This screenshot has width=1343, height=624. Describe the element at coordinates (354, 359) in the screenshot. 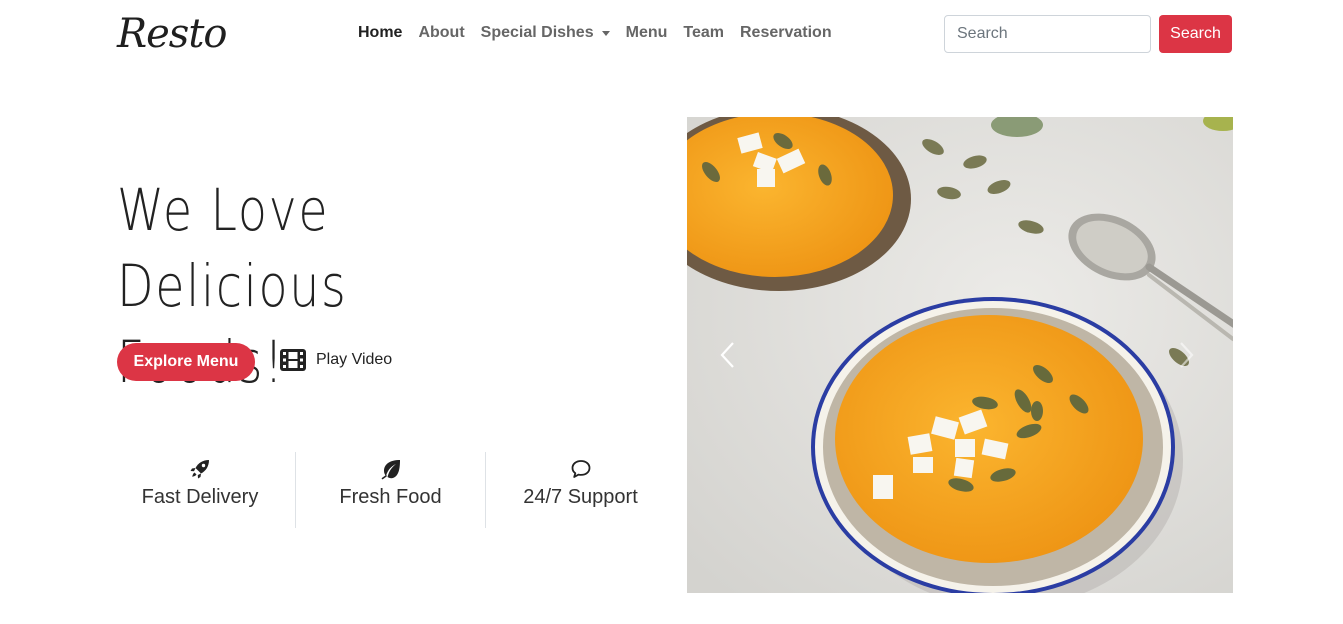

I see `play-video-label: Play Video` at that location.